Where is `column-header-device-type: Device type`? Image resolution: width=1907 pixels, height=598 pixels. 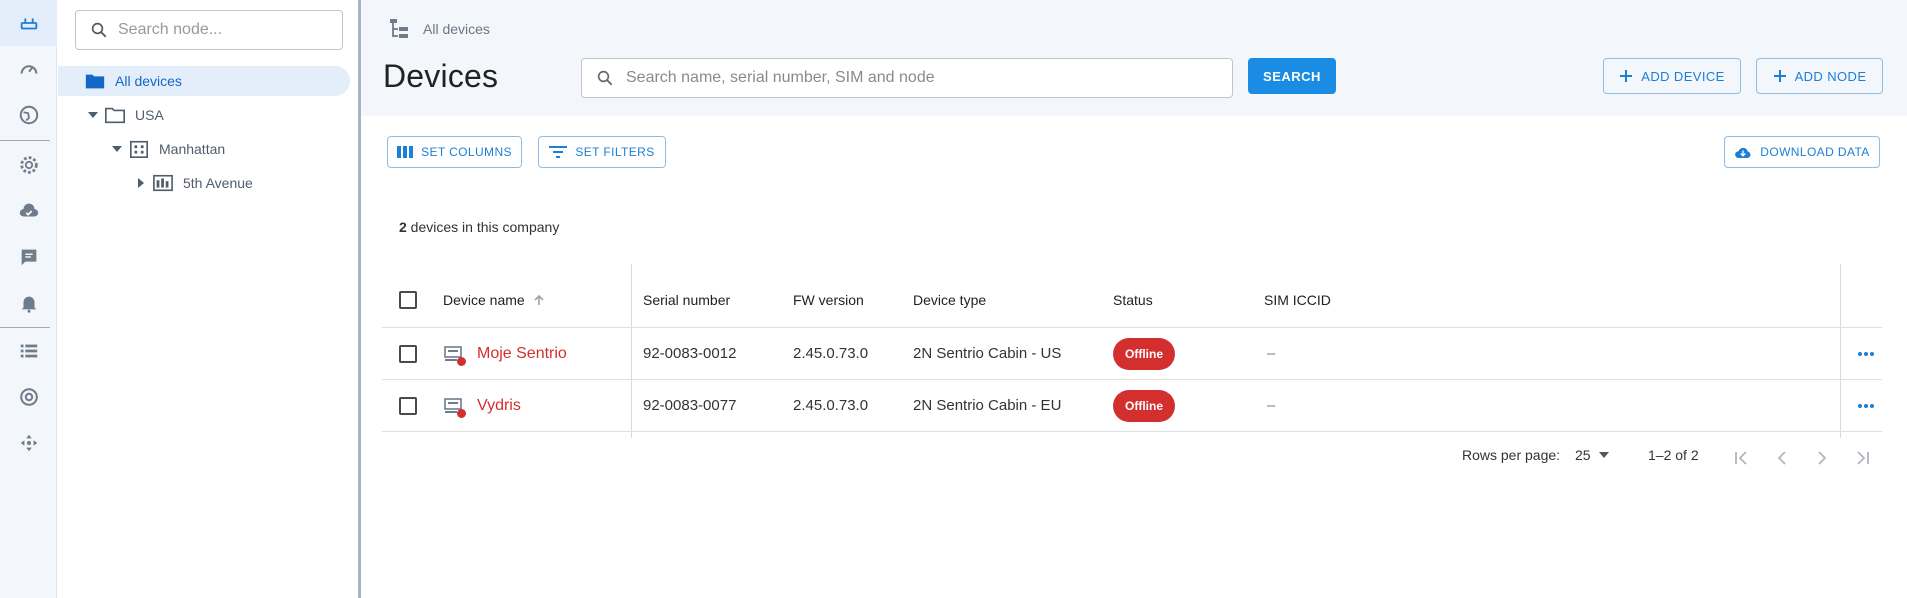
column-header-device-type: Device type is located at coordinates (949, 299).